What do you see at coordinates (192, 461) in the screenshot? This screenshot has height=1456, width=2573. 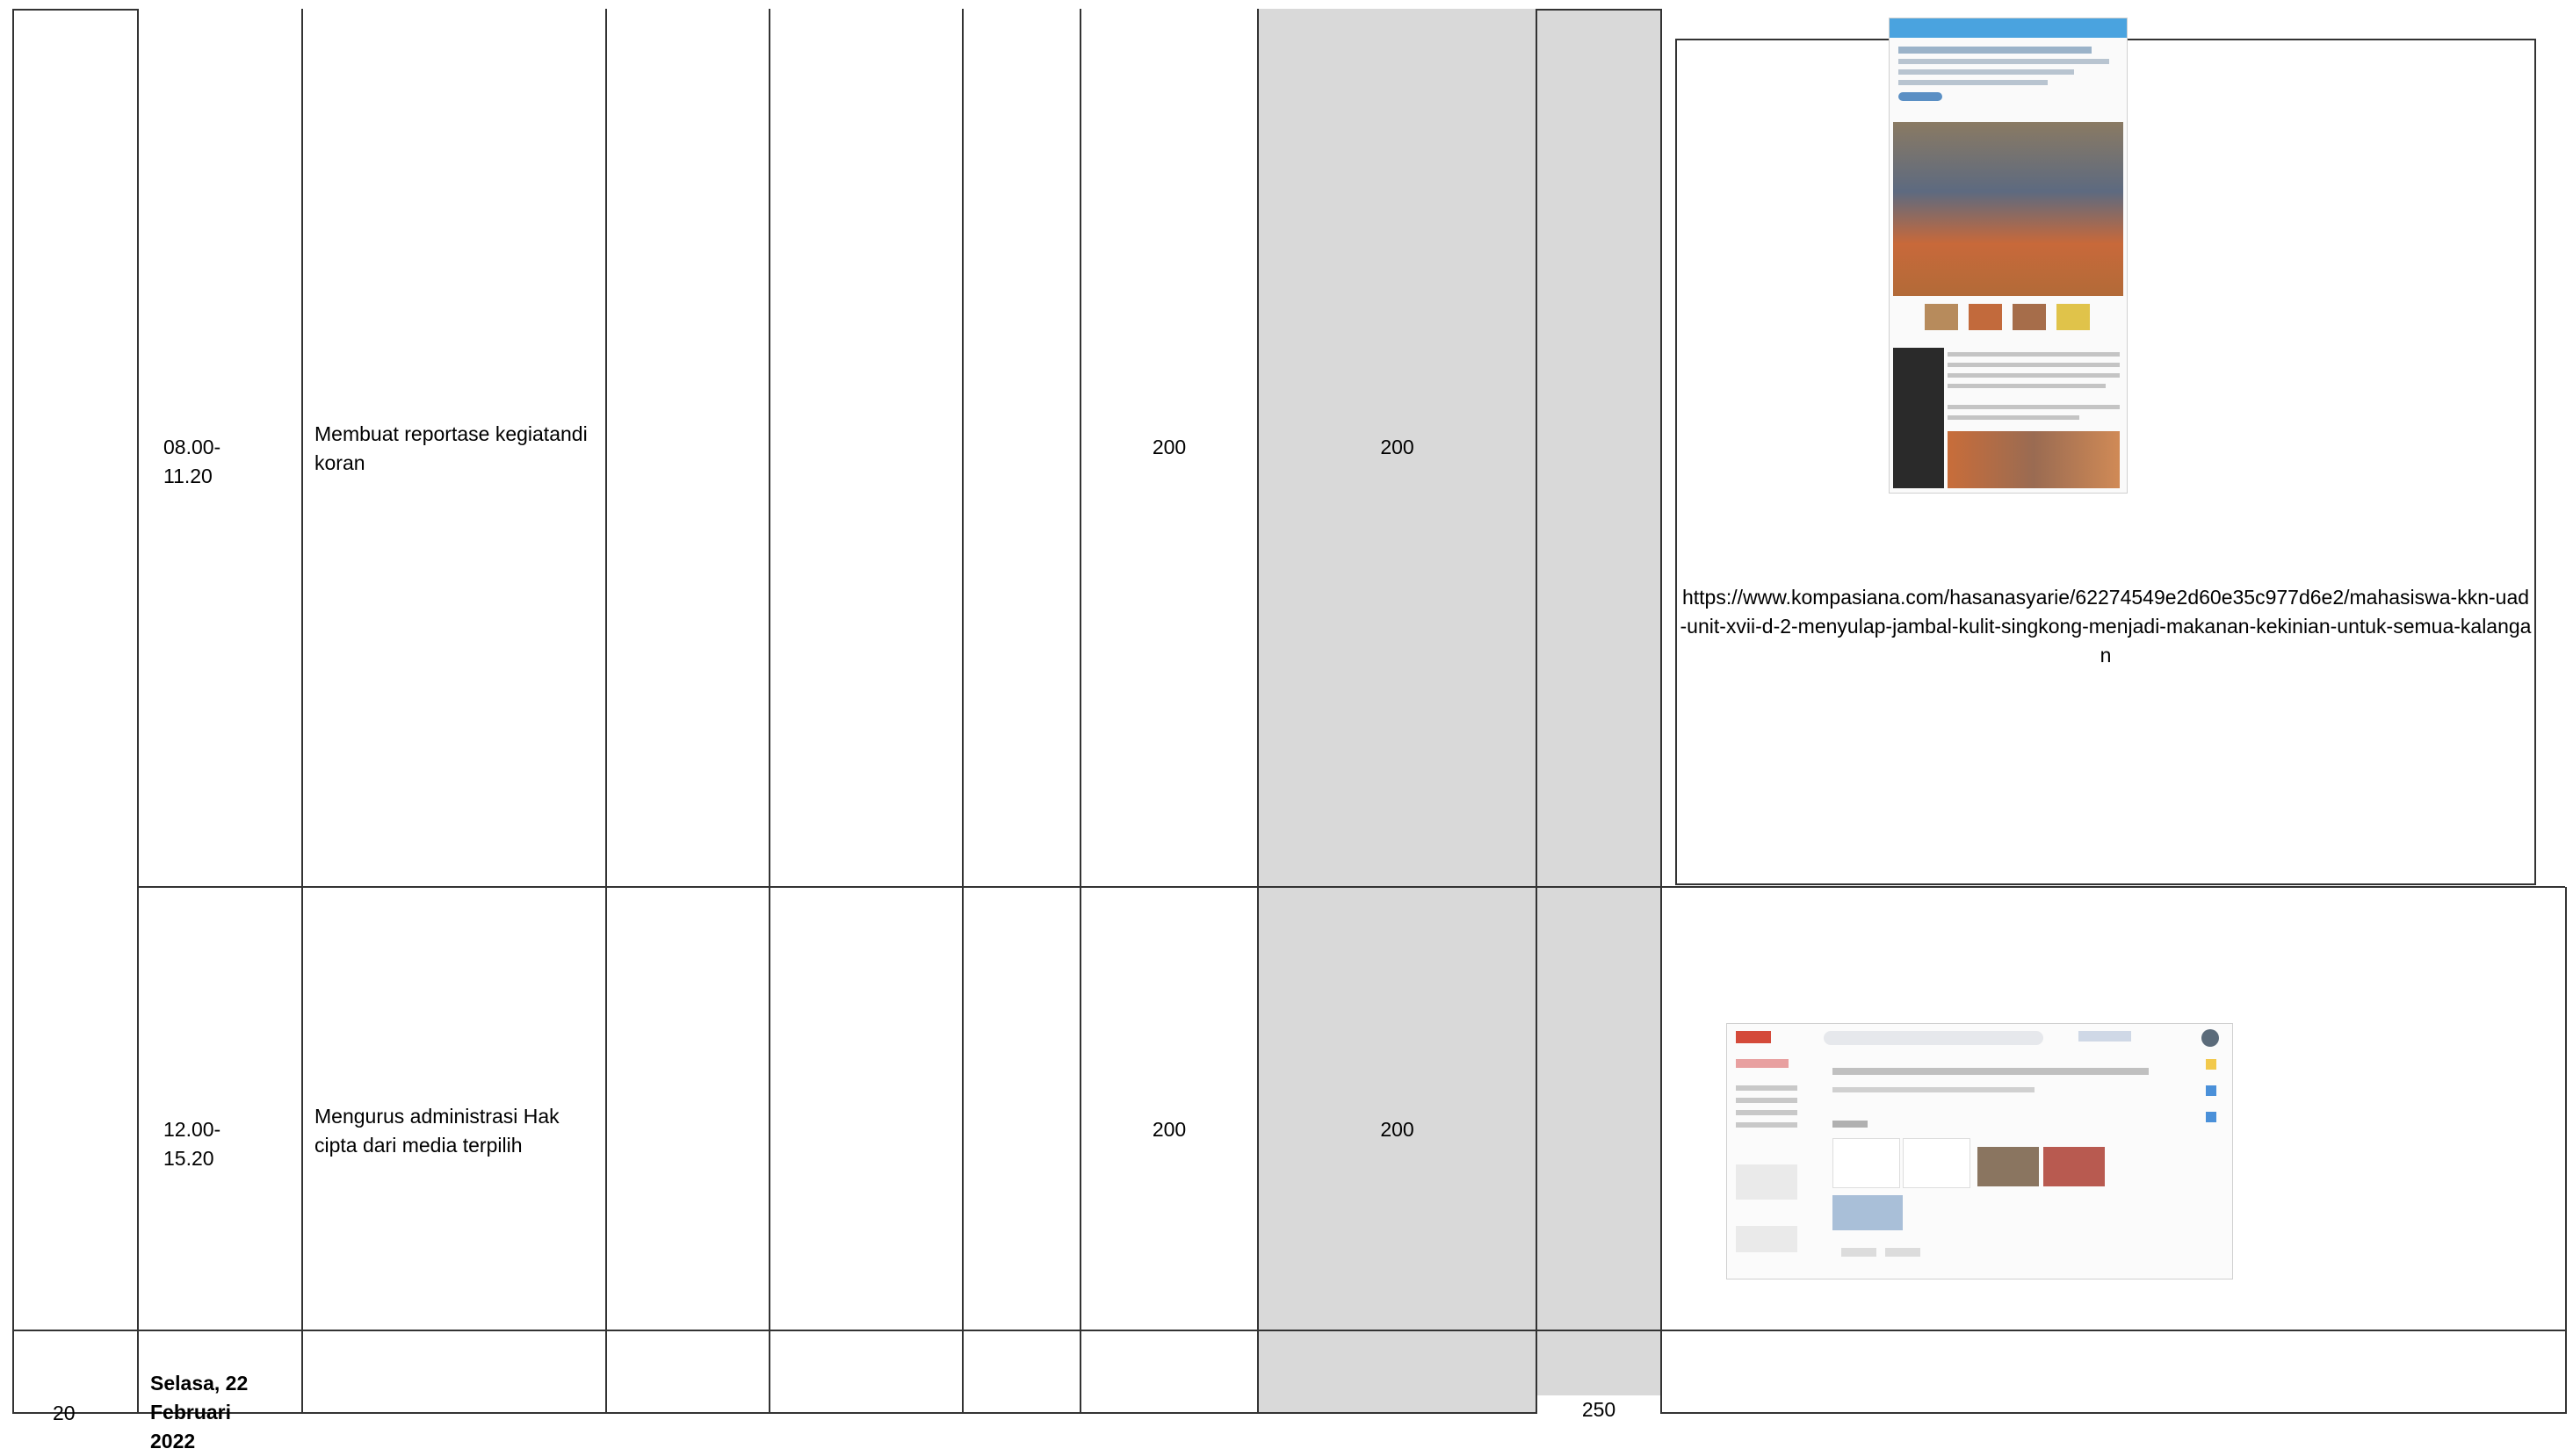 I see `row-1-time: 08.00- 11.20` at bounding box center [192, 461].